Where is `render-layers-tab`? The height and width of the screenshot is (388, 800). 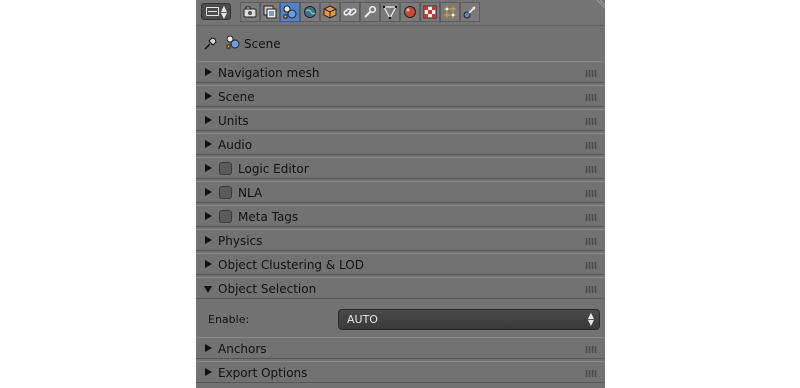 render-layers-tab is located at coordinates (270, 12).